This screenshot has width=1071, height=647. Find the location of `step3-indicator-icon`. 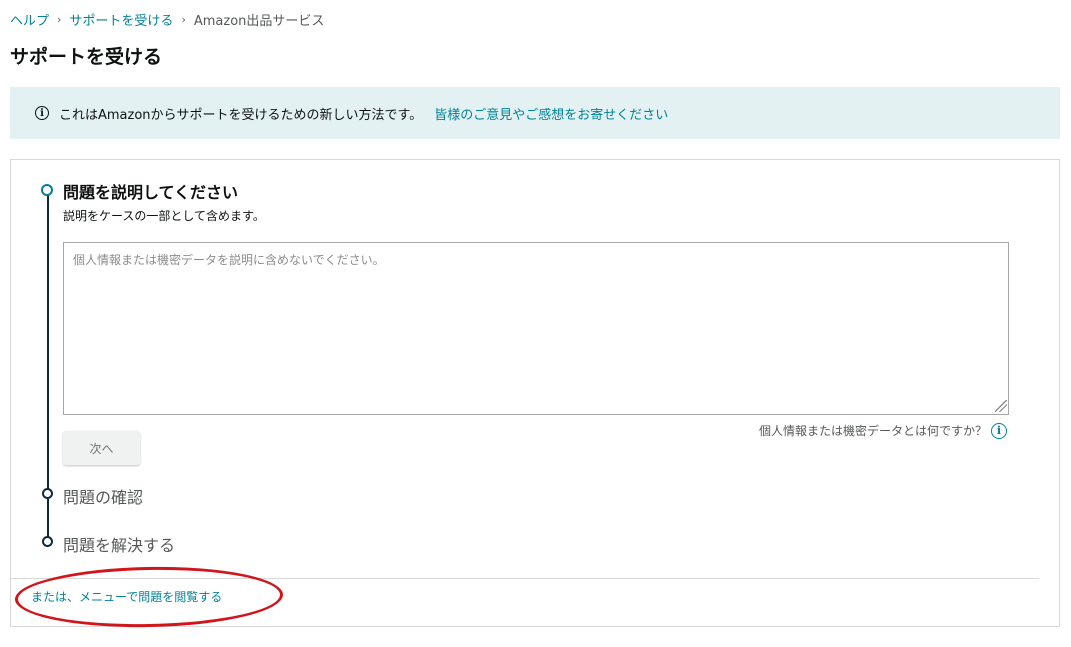

step3-indicator-icon is located at coordinates (47, 541).